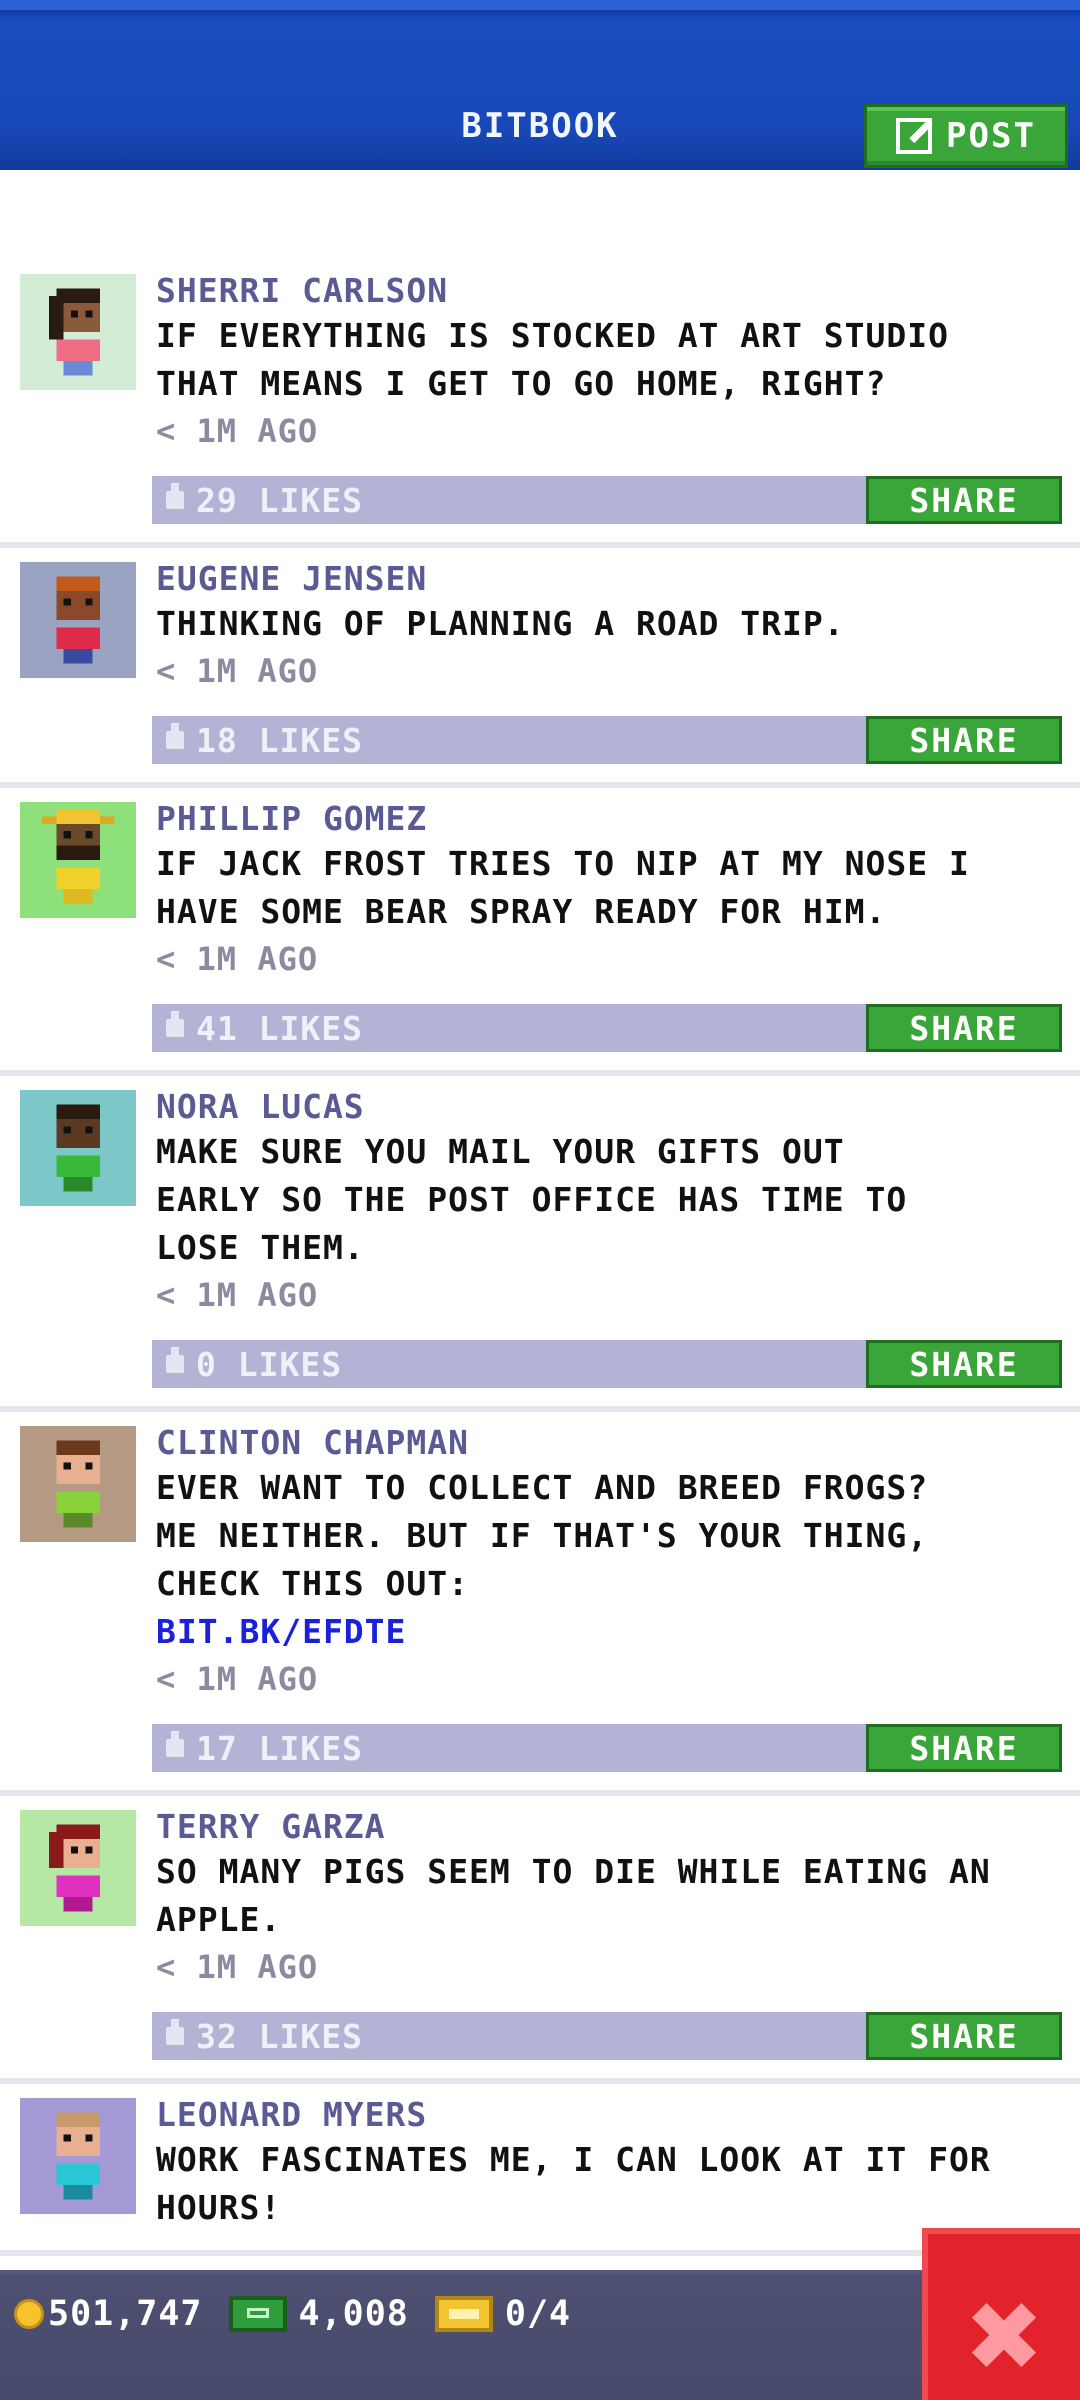  What do you see at coordinates (612, 579) in the screenshot?
I see `post-author: EUGENE JENSEN` at bounding box center [612, 579].